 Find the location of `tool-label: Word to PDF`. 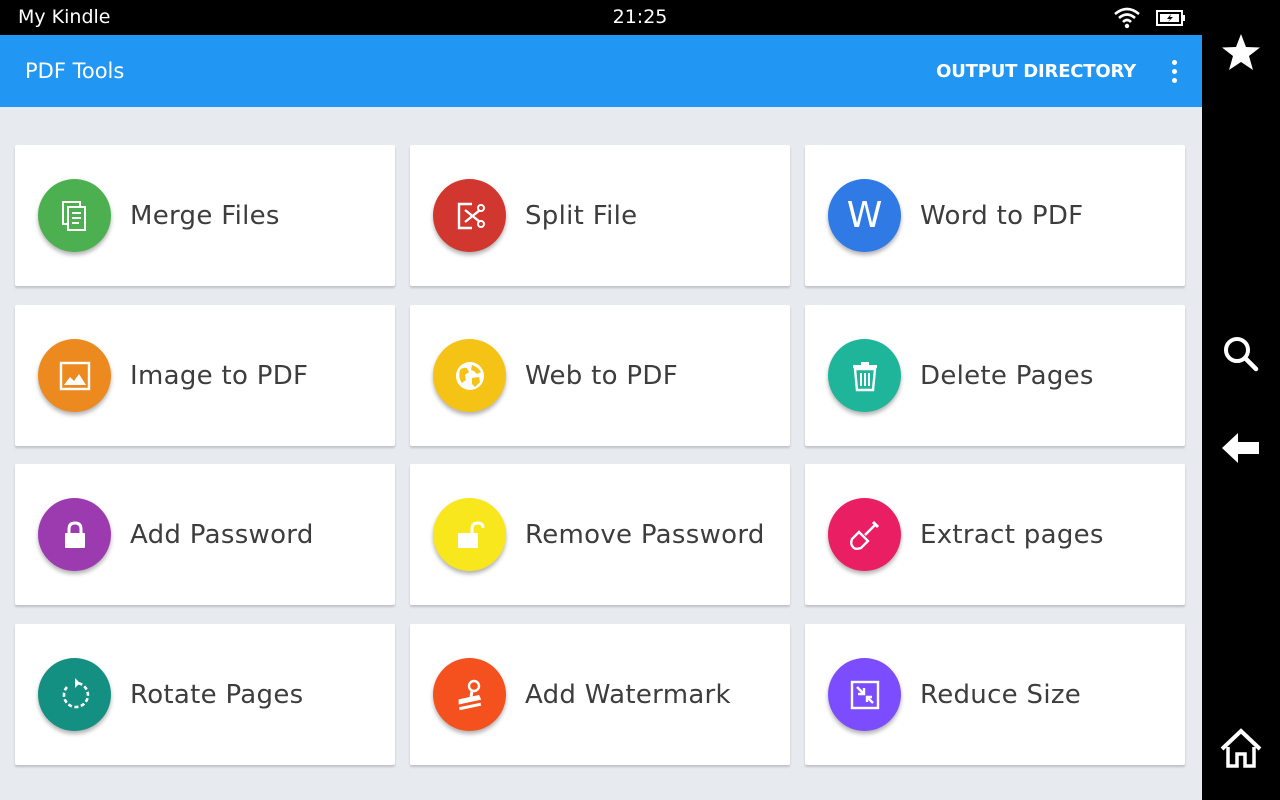

tool-label: Word to PDF is located at coordinates (1002, 216).